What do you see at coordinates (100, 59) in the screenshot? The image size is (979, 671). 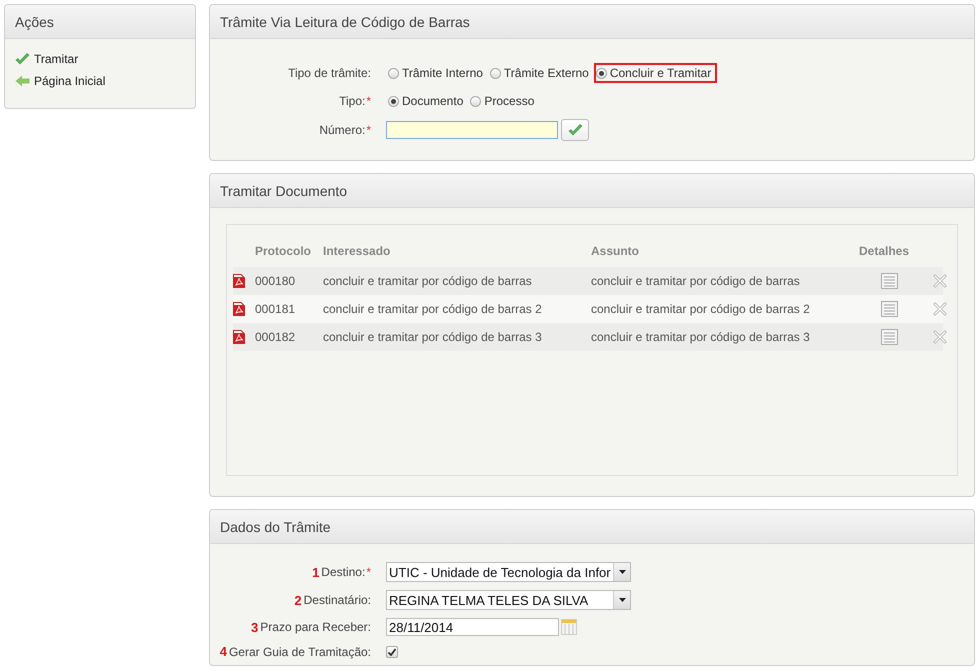 I see `sidebar-link: Tramitar` at bounding box center [100, 59].